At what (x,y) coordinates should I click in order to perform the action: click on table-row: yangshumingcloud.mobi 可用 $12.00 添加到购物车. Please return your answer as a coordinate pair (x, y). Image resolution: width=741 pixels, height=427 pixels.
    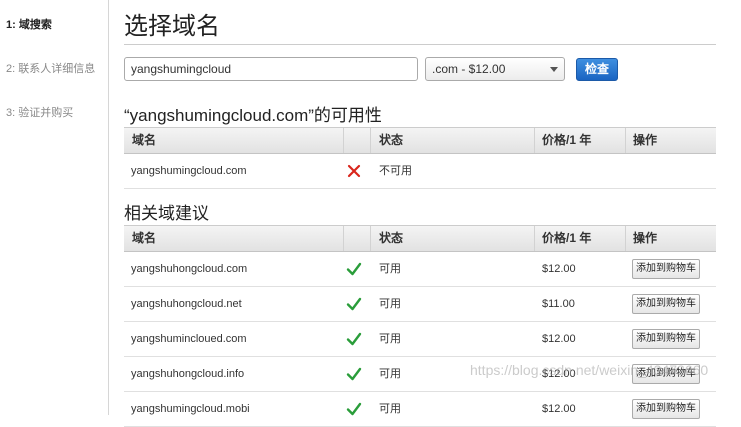
    Looking at the image, I should click on (420, 409).